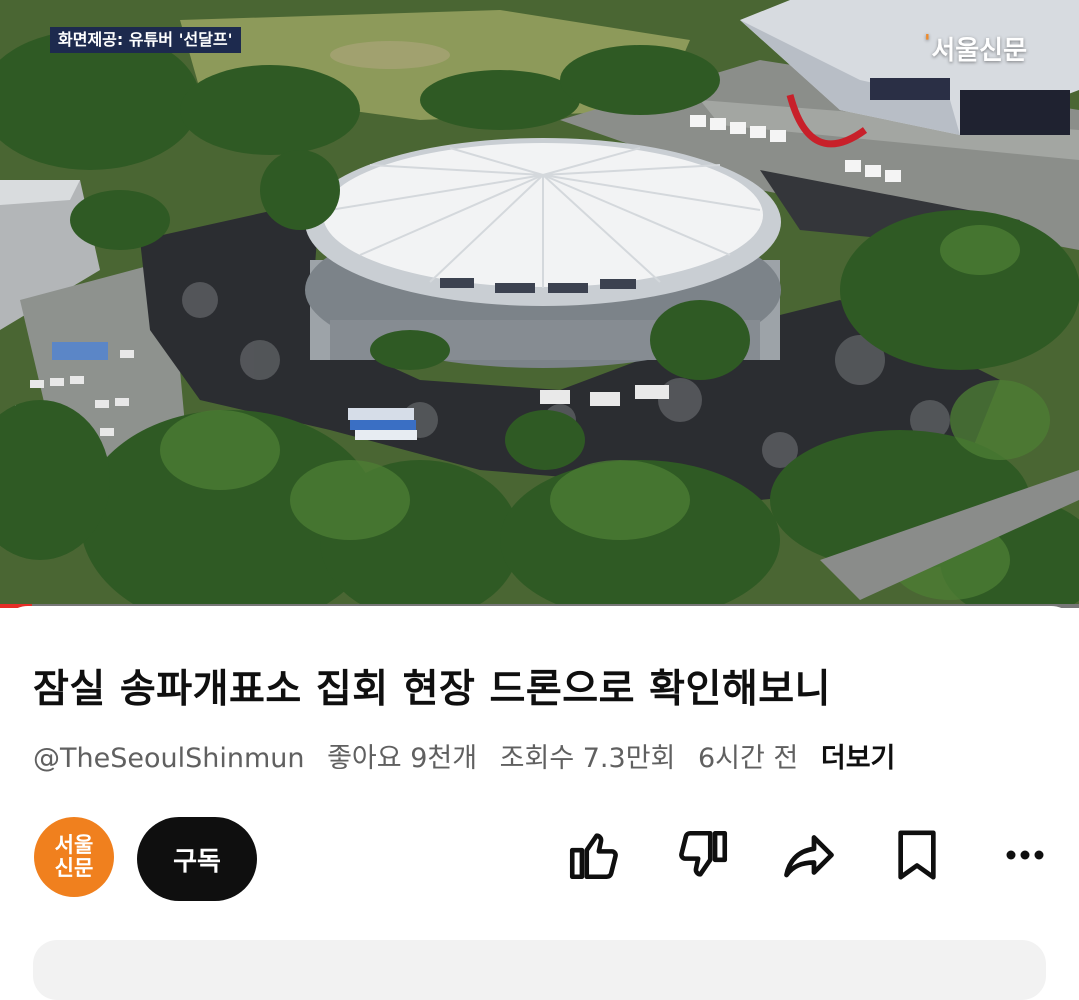 Image resolution: width=1079 pixels, height=1000 pixels. I want to click on subscribe-button: 구독, so click(197, 859).